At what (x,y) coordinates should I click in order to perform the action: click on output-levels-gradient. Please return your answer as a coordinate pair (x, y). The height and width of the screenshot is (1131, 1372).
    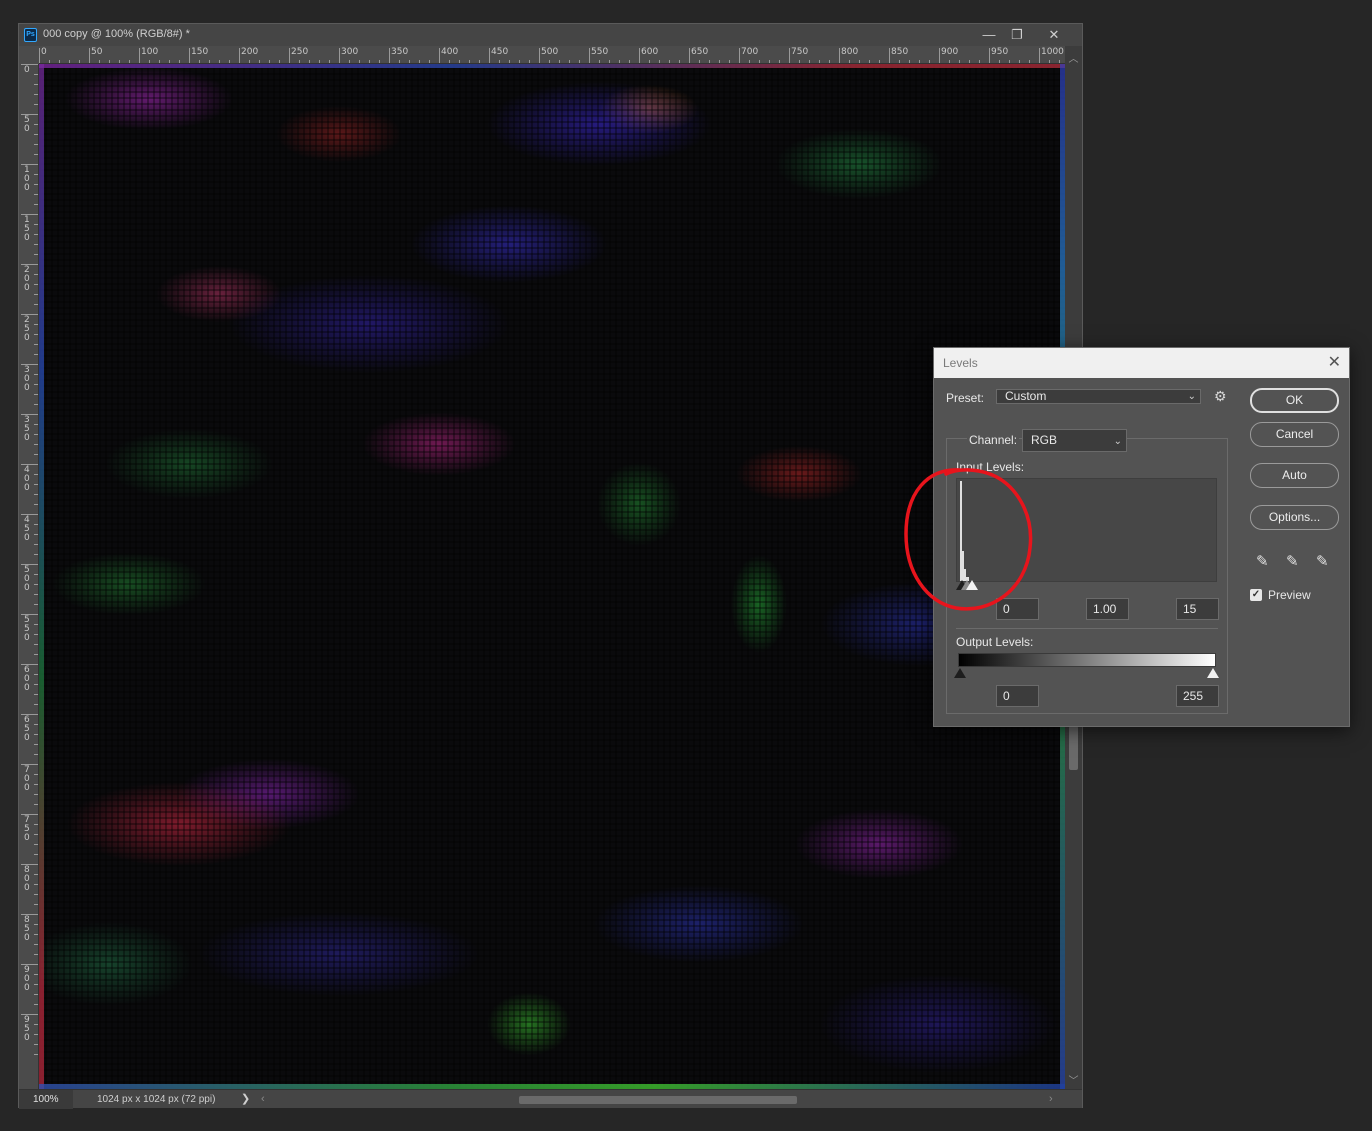
    Looking at the image, I should click on (1087, 660).